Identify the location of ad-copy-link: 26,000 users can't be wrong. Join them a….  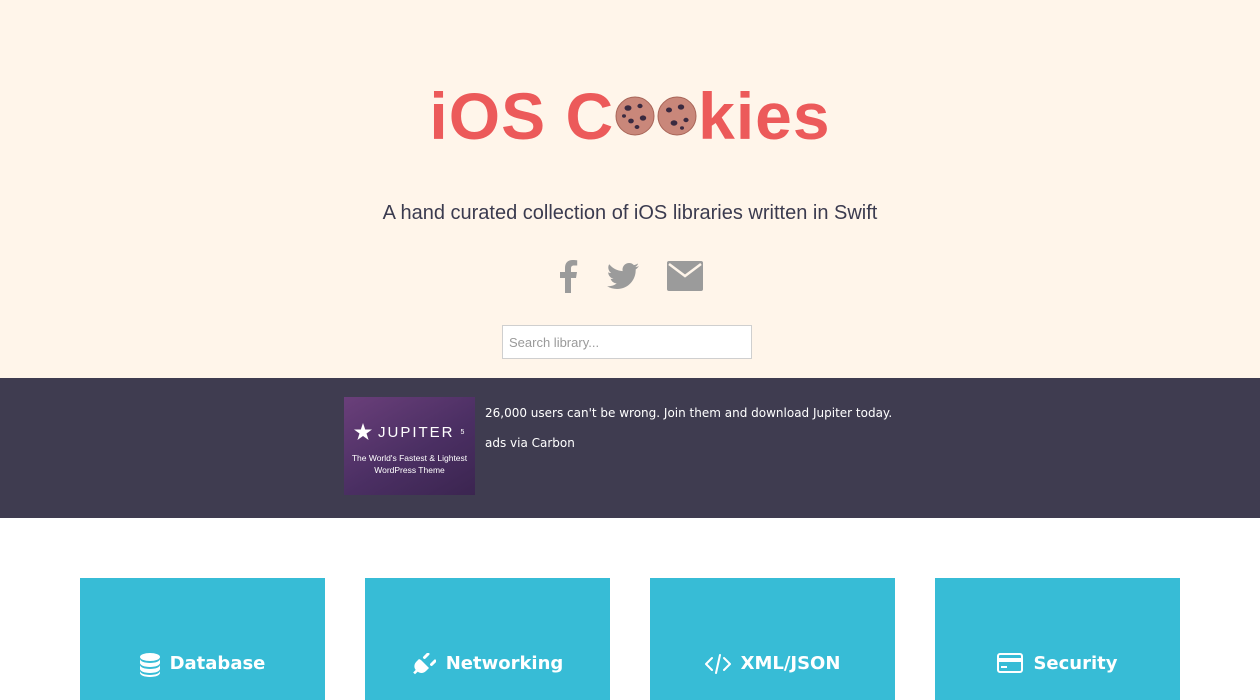
(688, 413).